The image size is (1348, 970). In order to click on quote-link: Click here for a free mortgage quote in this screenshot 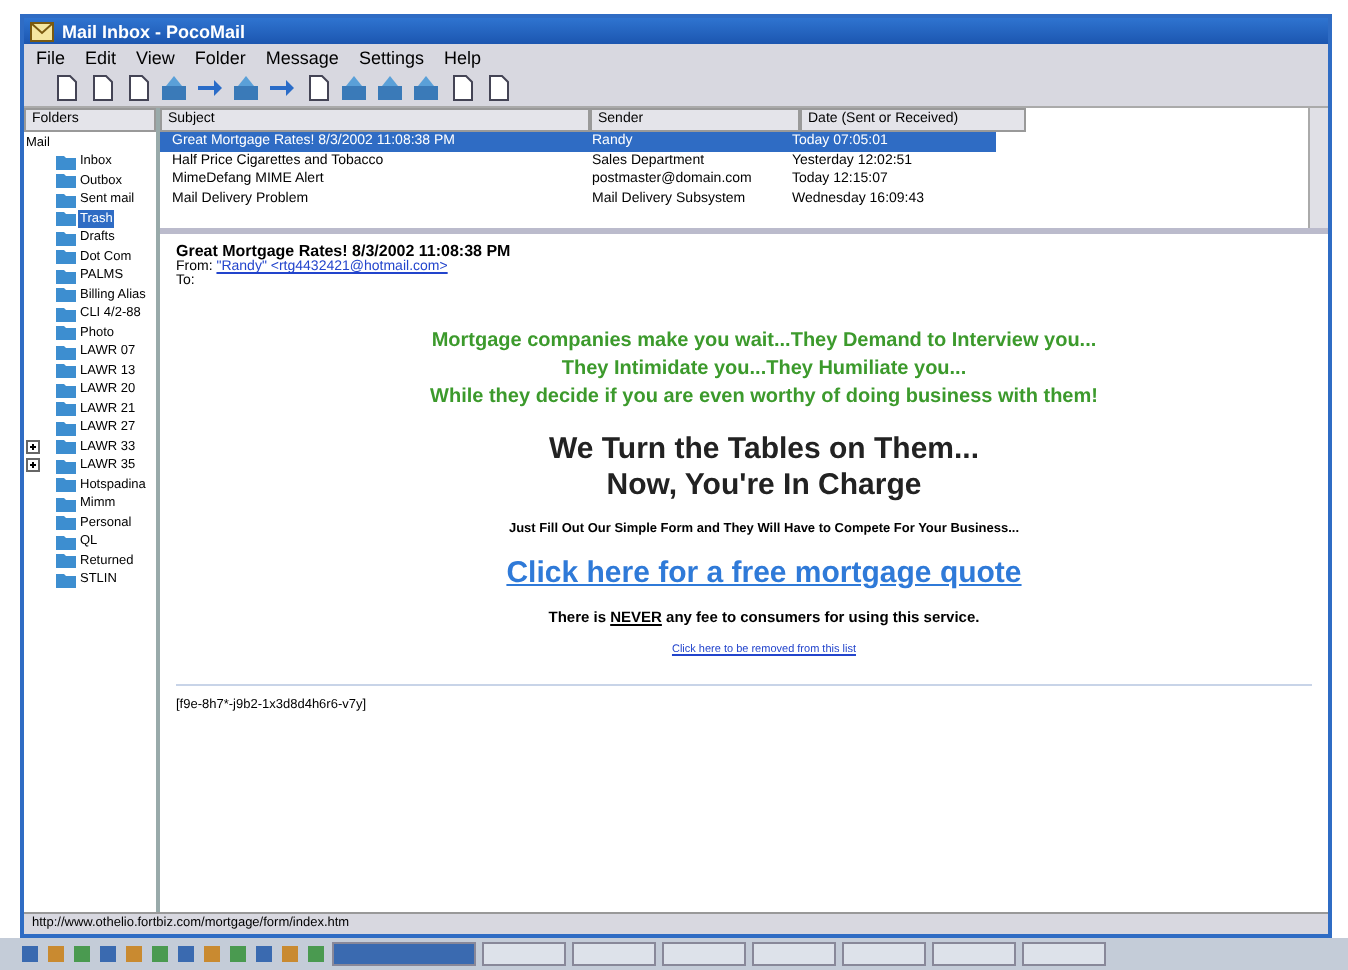, I will do `click(764, 573)`.